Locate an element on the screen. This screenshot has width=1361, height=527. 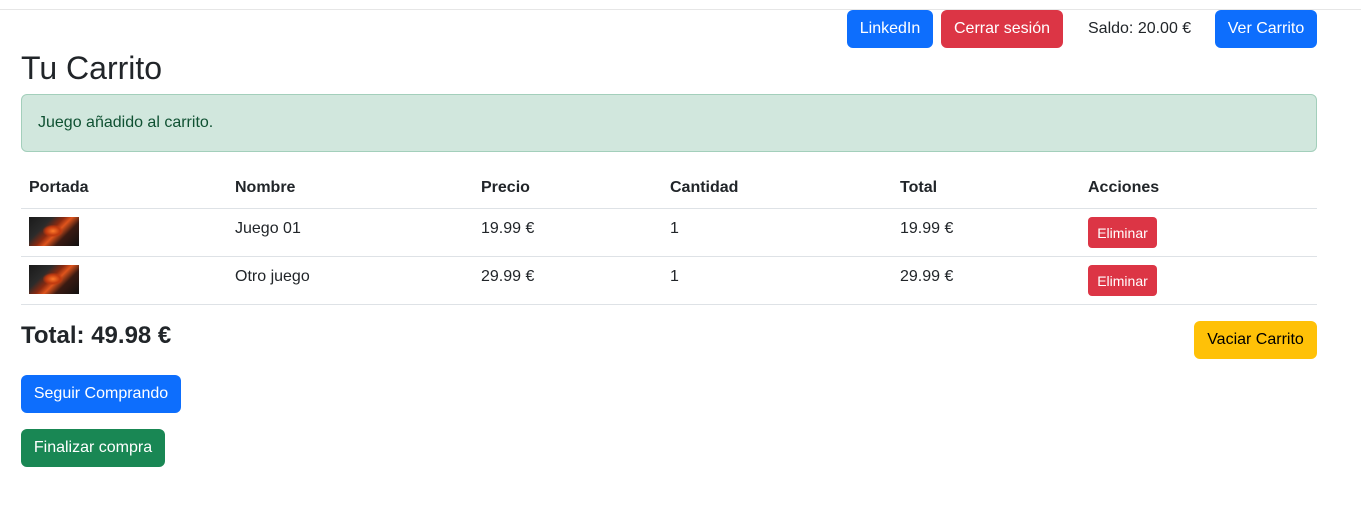
column-header-portada: Portada is located at coordinates (59, 187).